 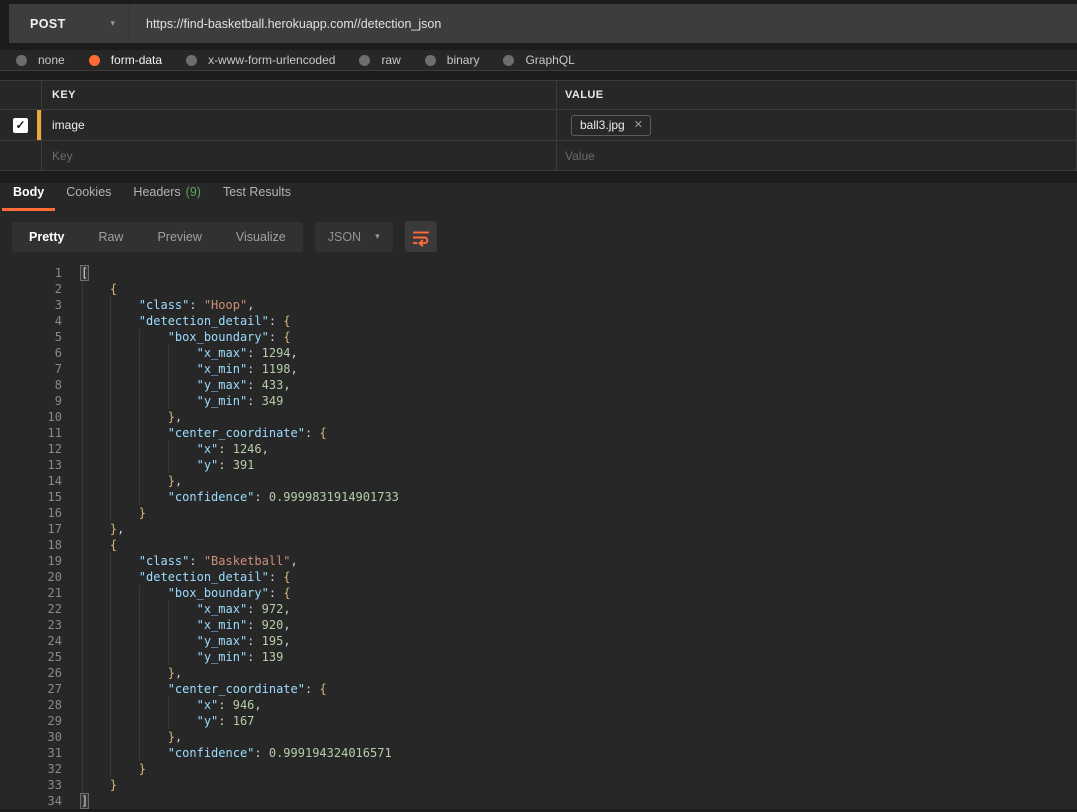 I want to click on code-line: 33 }, so click(x=538, y=785).